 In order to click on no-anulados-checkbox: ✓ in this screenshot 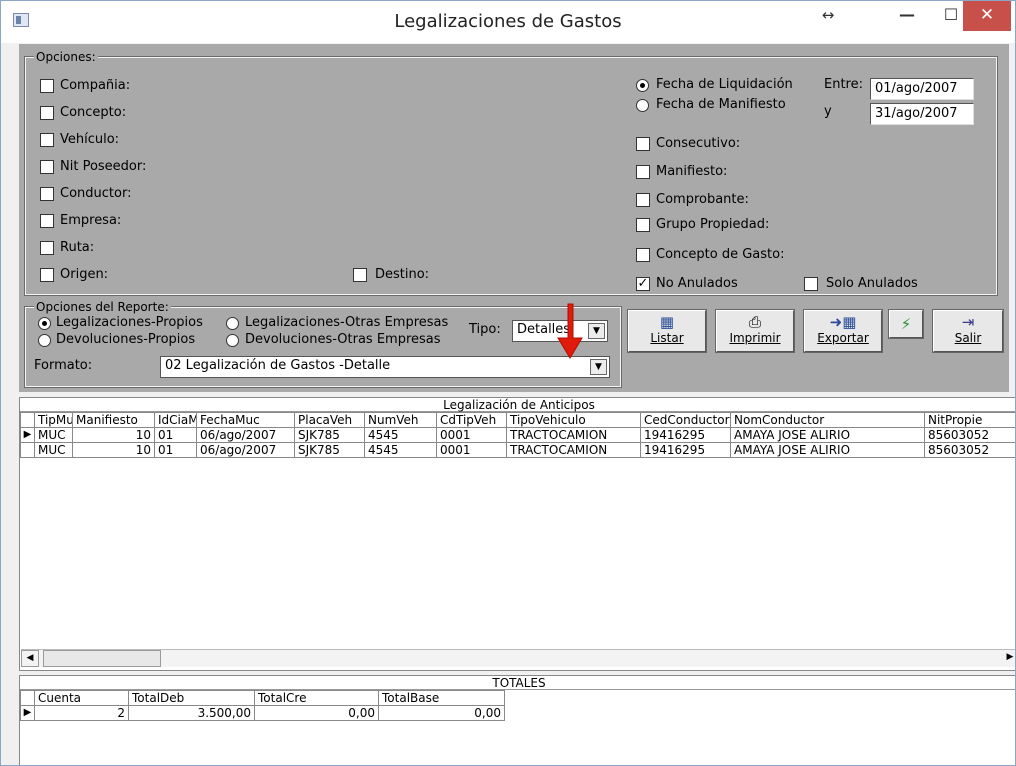, I will do `click(643, 284)`.